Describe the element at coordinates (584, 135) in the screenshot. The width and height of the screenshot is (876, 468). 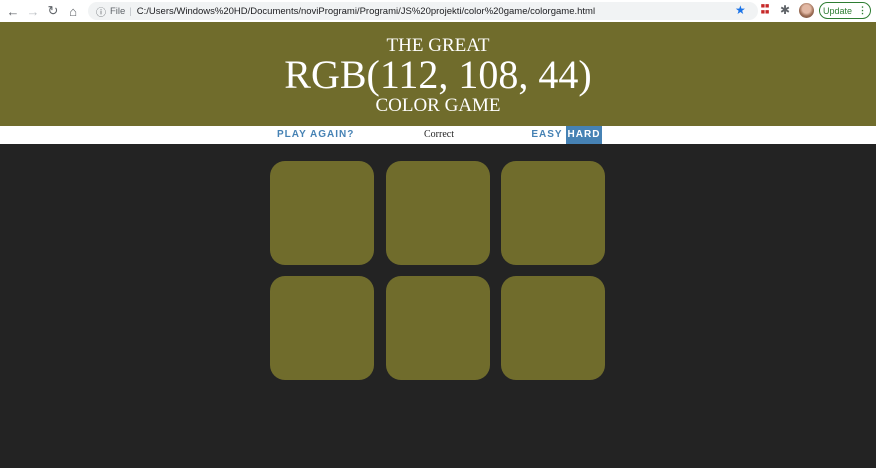
I see `hard-mode-button: HARD` at that location.